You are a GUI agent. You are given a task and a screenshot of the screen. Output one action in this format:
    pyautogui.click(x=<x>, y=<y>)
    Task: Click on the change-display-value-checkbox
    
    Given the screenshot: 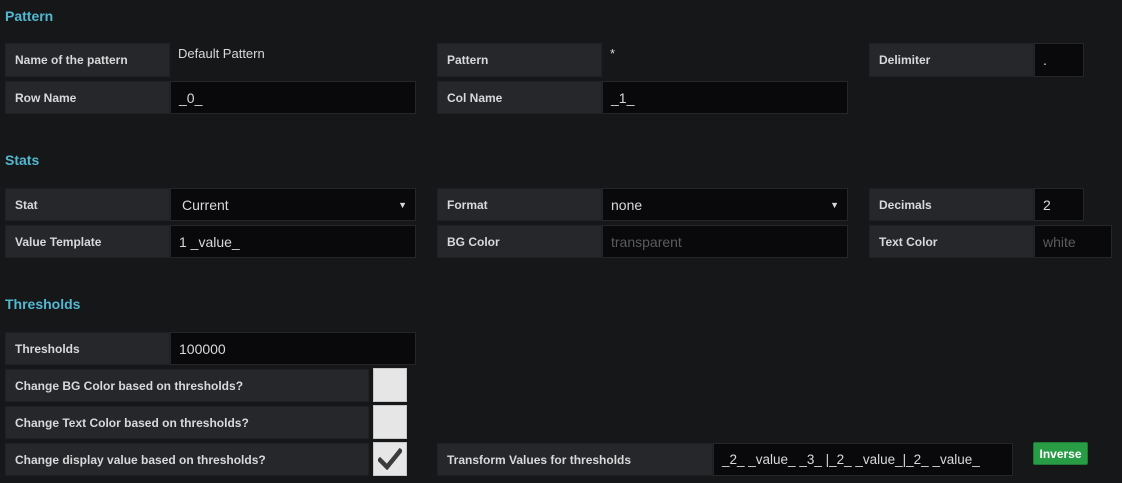 What is the action you would take?
    pyautogui.click(x=390, y=459)
    